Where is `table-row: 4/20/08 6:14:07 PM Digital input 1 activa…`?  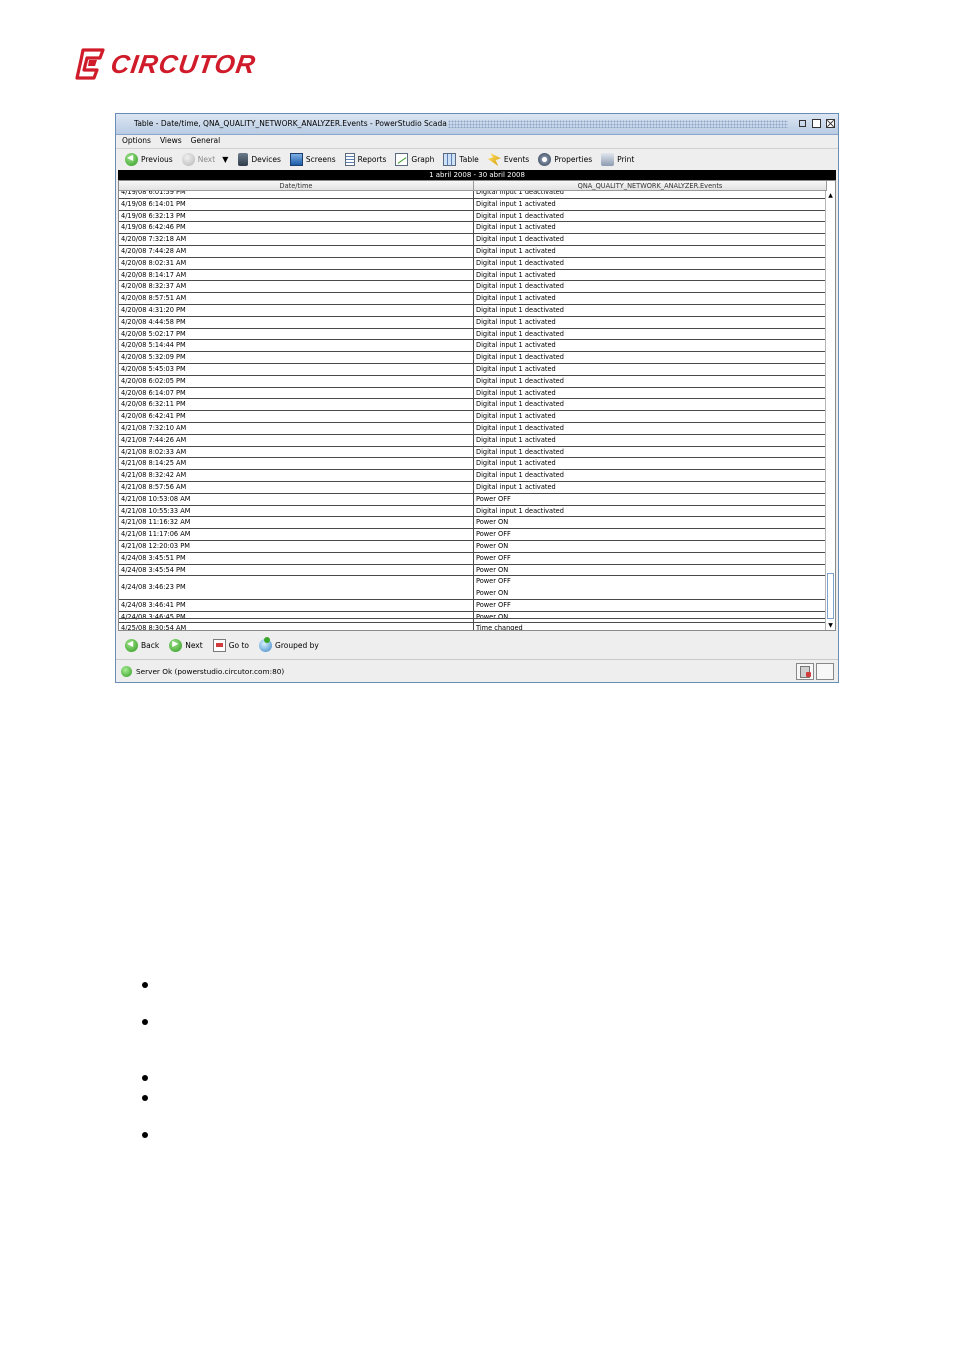
table-row: 4/20/08 6:14:07 PM Digital input 1 activa… is located at coordinates (473, 393).